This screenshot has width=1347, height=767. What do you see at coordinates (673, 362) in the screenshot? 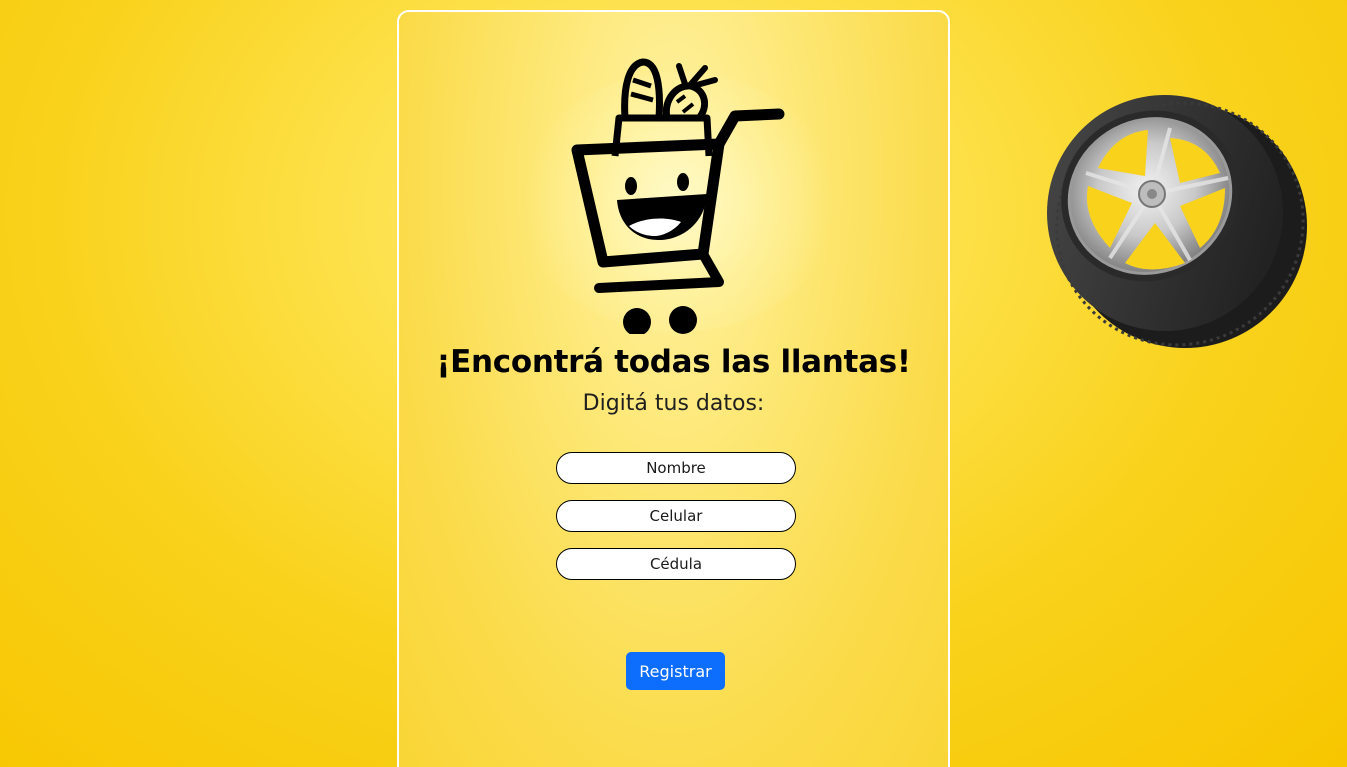
I see `page-title: ¡Encontrá todas las llantas!` at bounding box center [673, 362].